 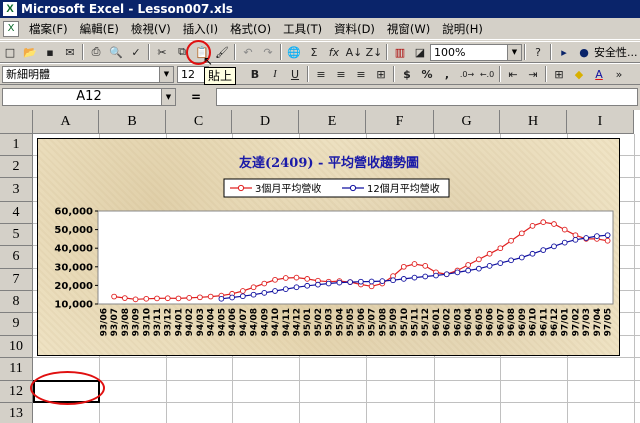 What do you see at coordinates (199, 122) in the screenshot?
I see `column-header-c: C` at bounding box center [199, 122].